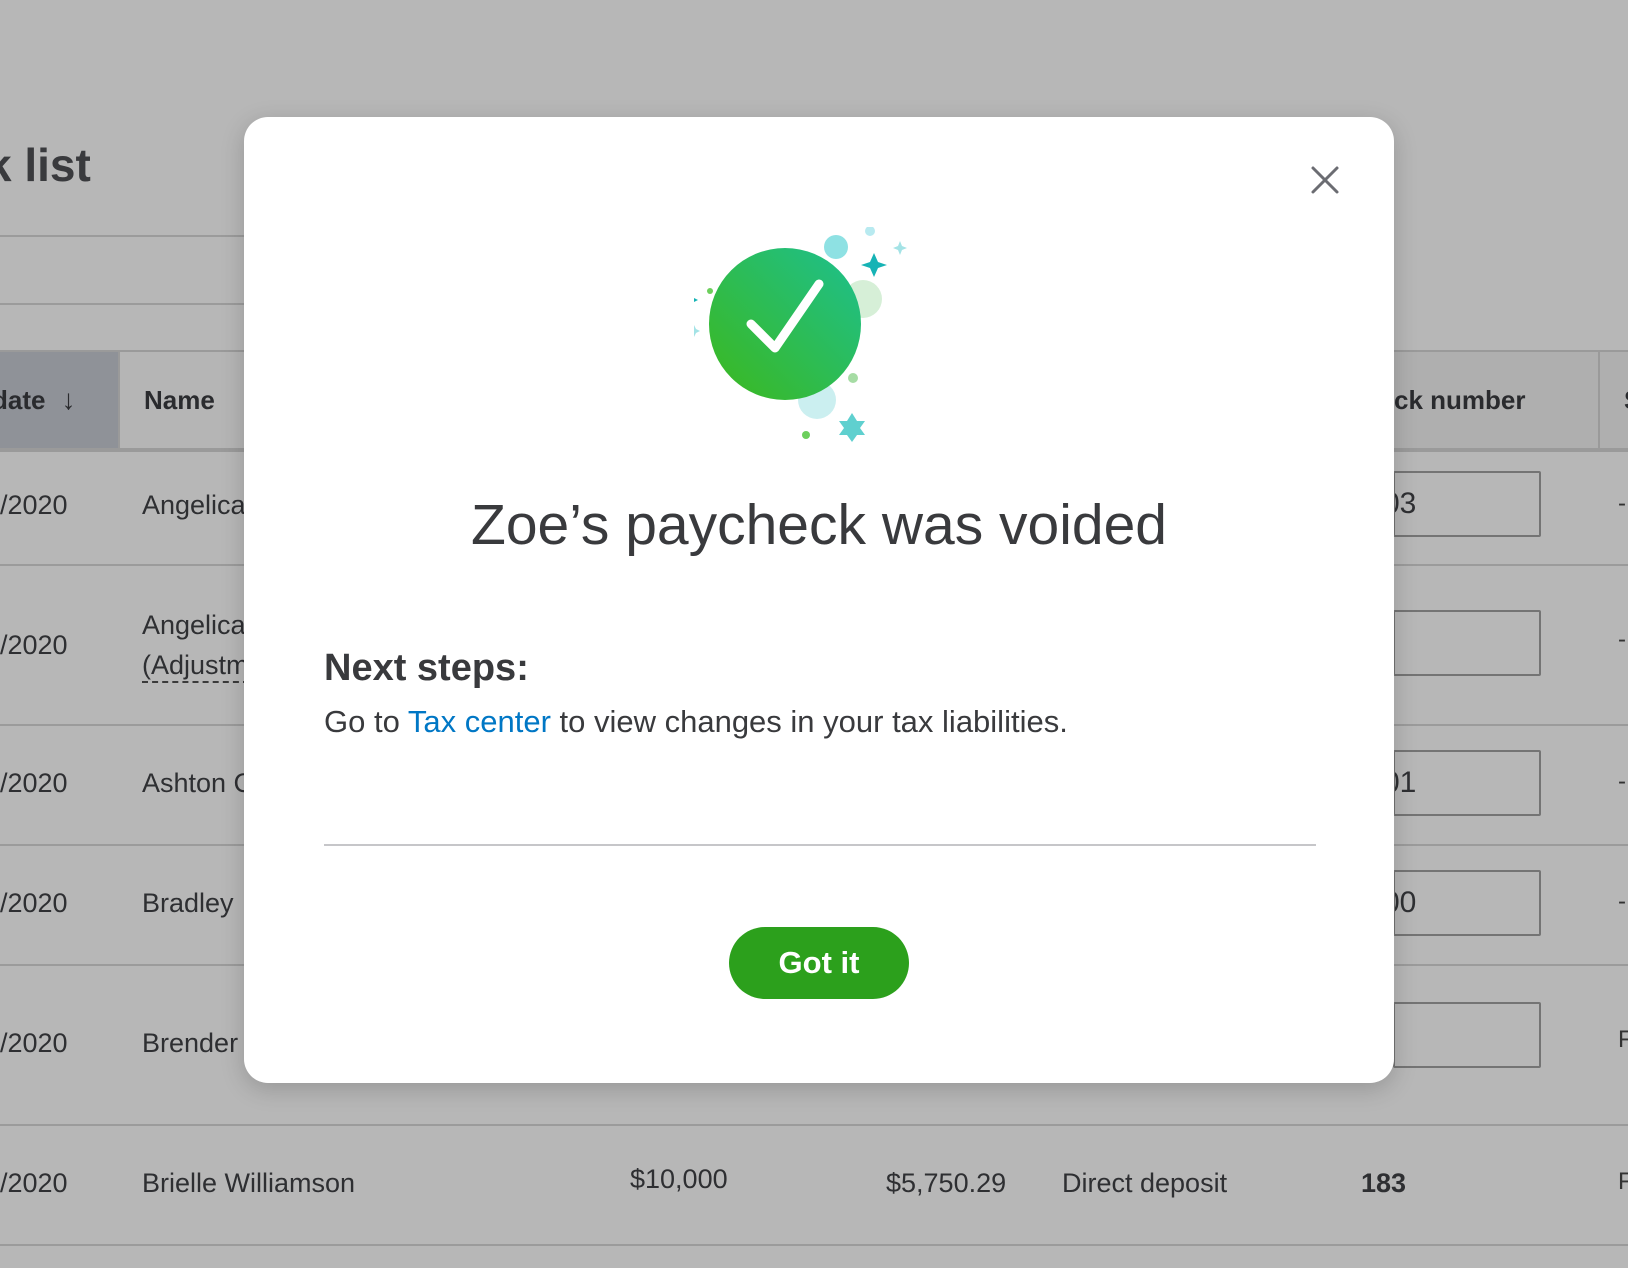 The width and height of the screenshot is (1628, 1268). Describe the element at coordinates (819, 963) in the screenshot. I see `got-it-button: Got it` at that location.